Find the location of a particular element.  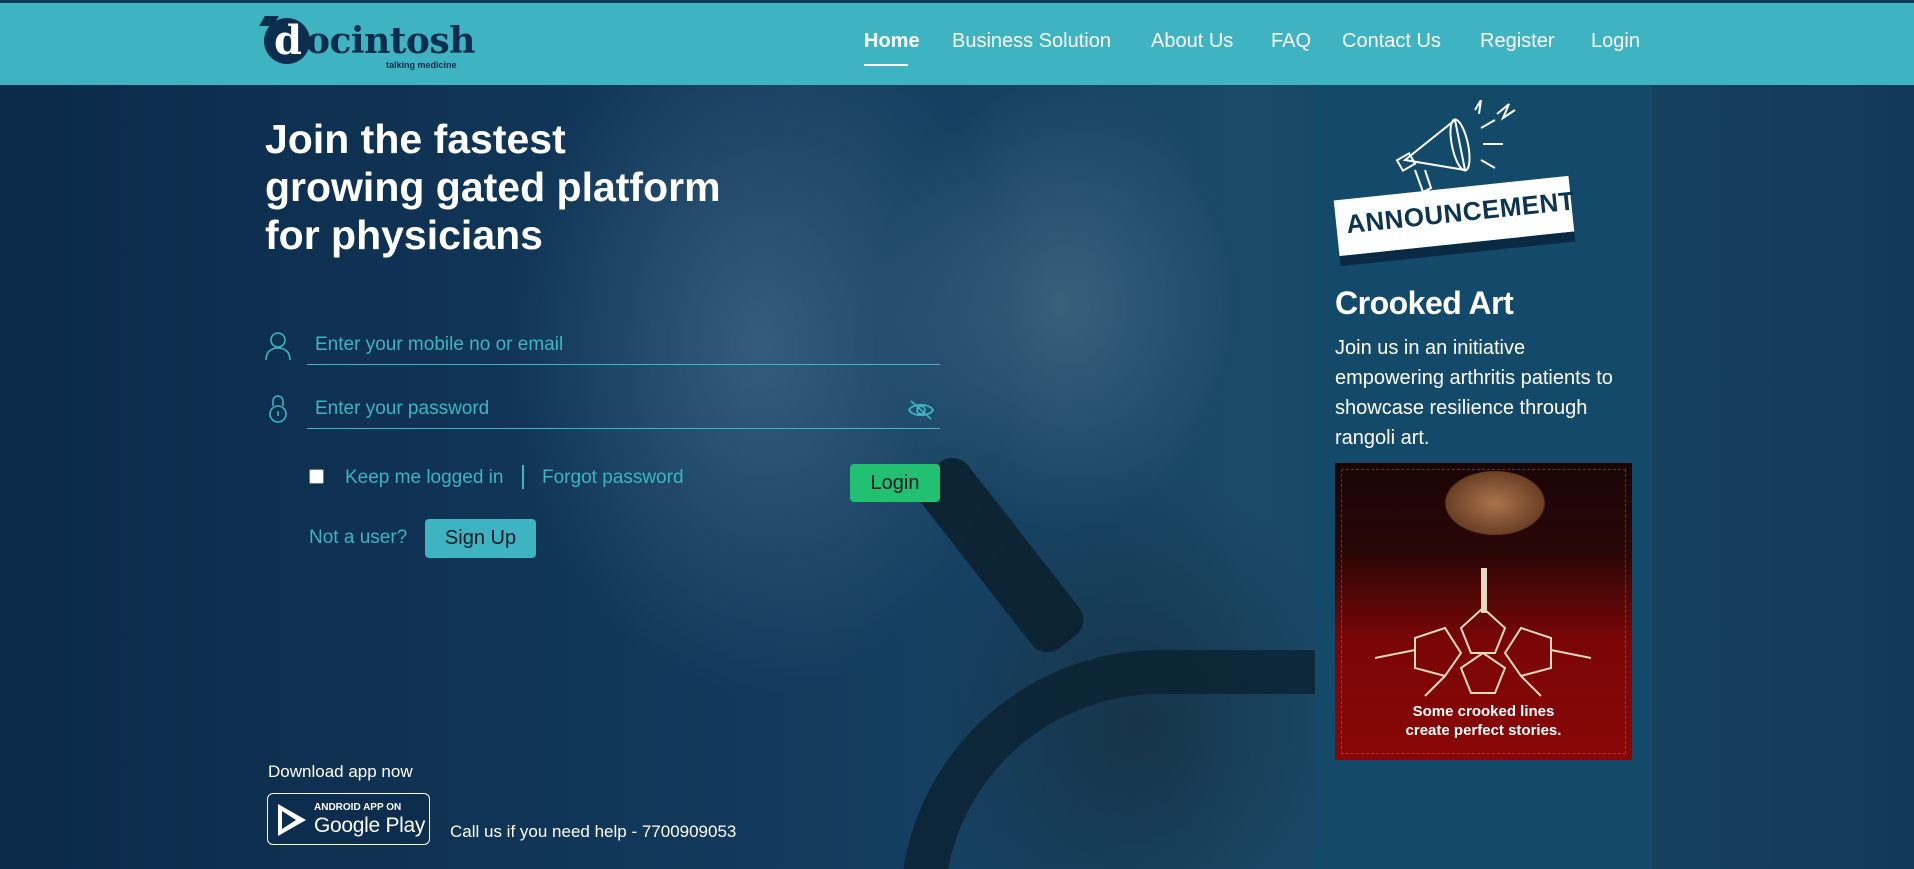

headline-line-2: growing gated platform is located at coordinates (493, 187).